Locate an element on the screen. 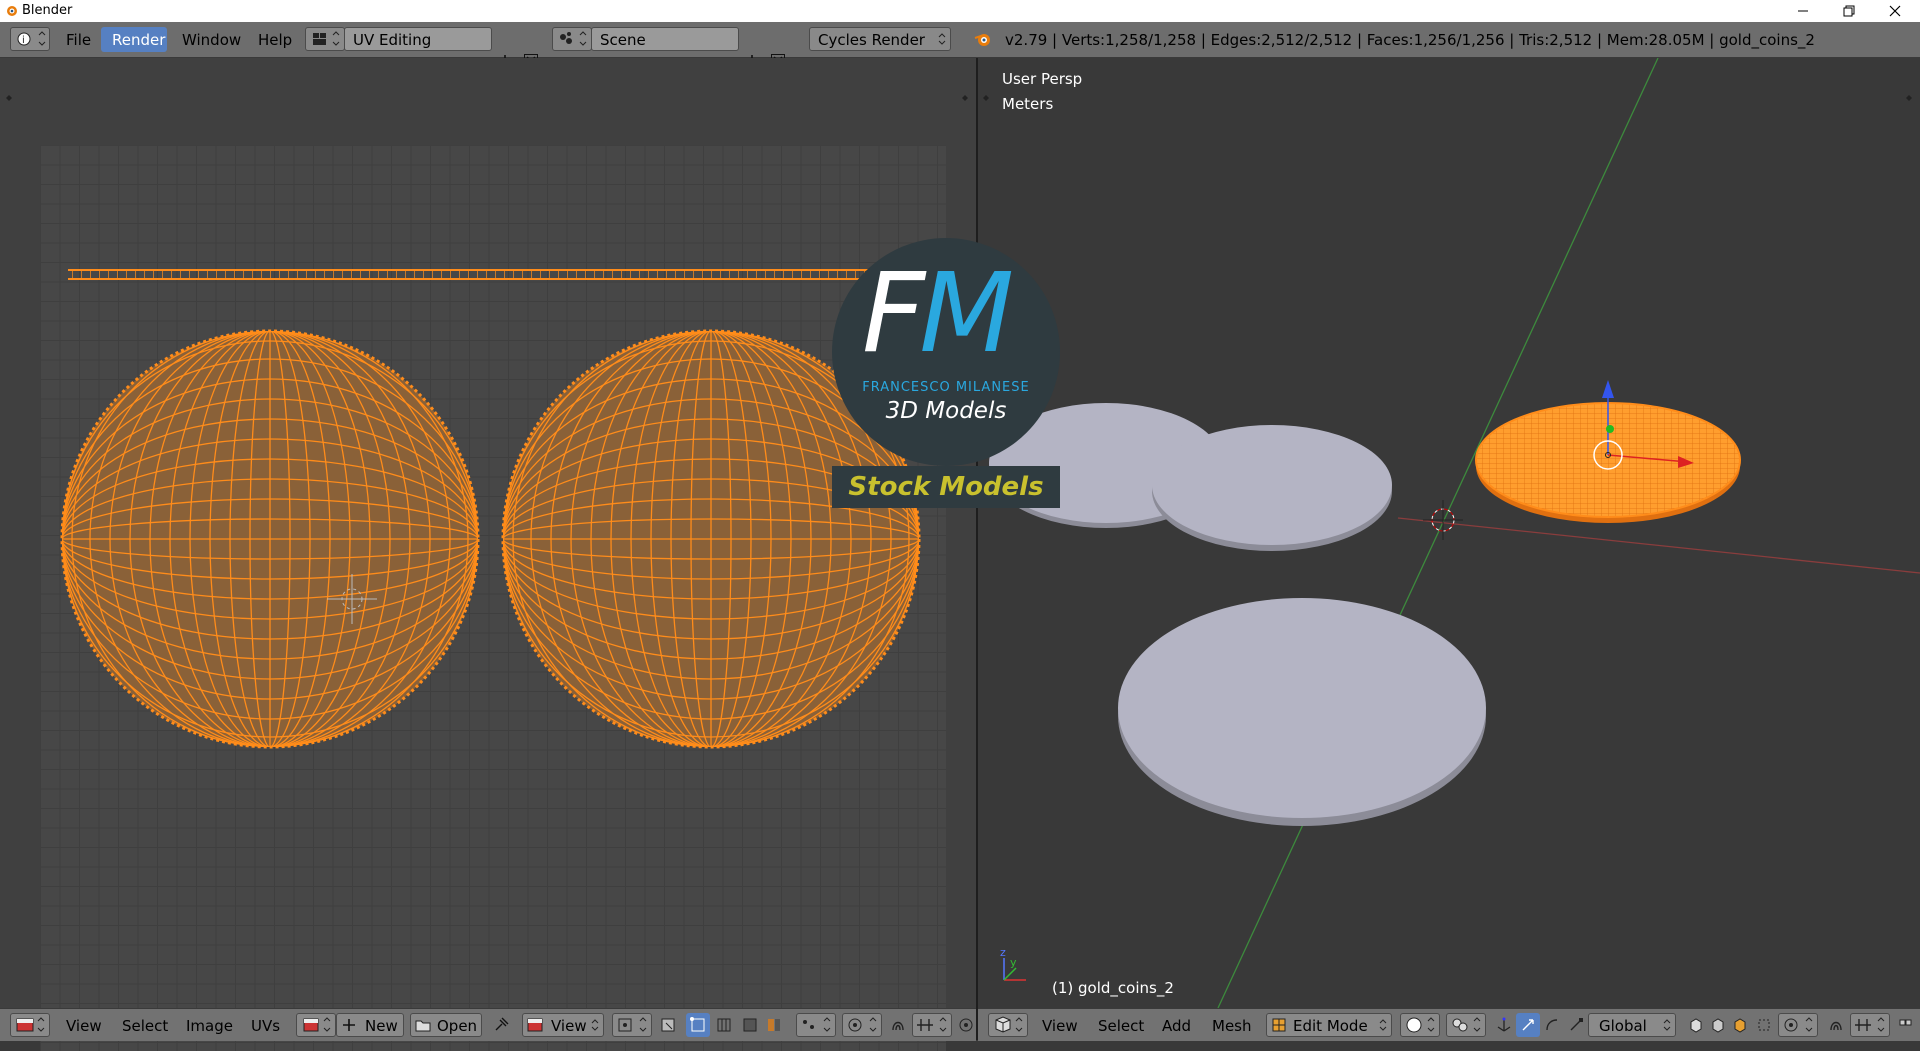  layers-icon is located at coordinates (1906, 1025).